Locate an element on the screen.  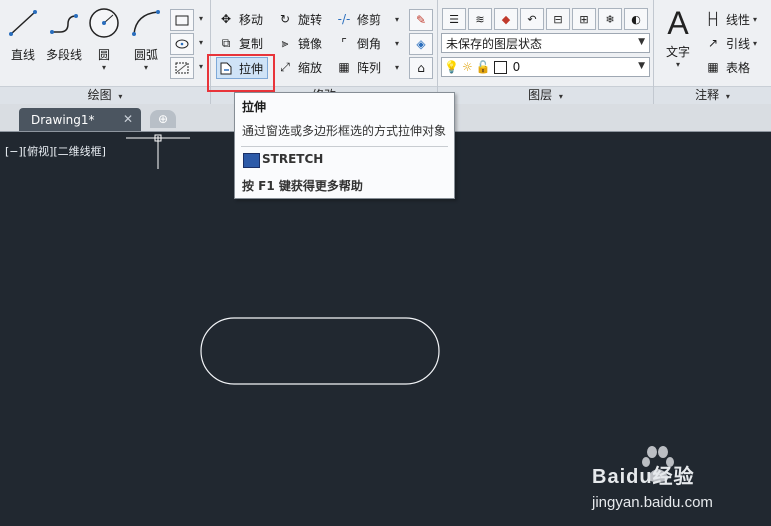
layer-previous-icon: ↶ is located at coordinates (532, 19).